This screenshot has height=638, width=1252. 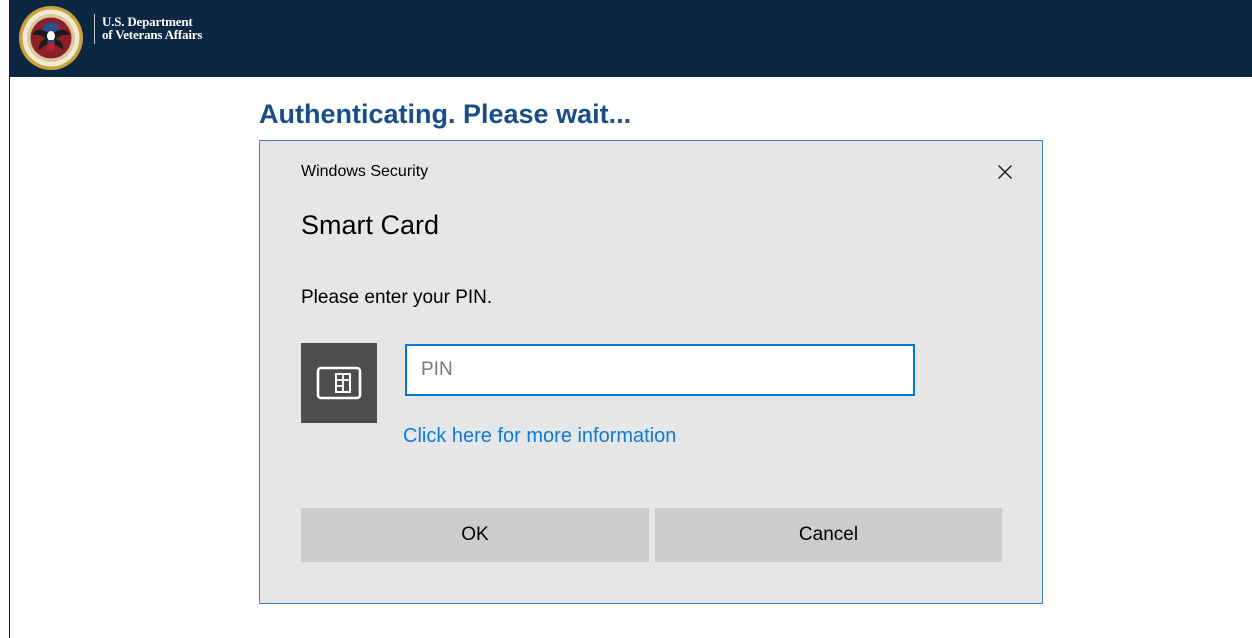 I want to click on smart-card-tile, so click(x=339, y=383).